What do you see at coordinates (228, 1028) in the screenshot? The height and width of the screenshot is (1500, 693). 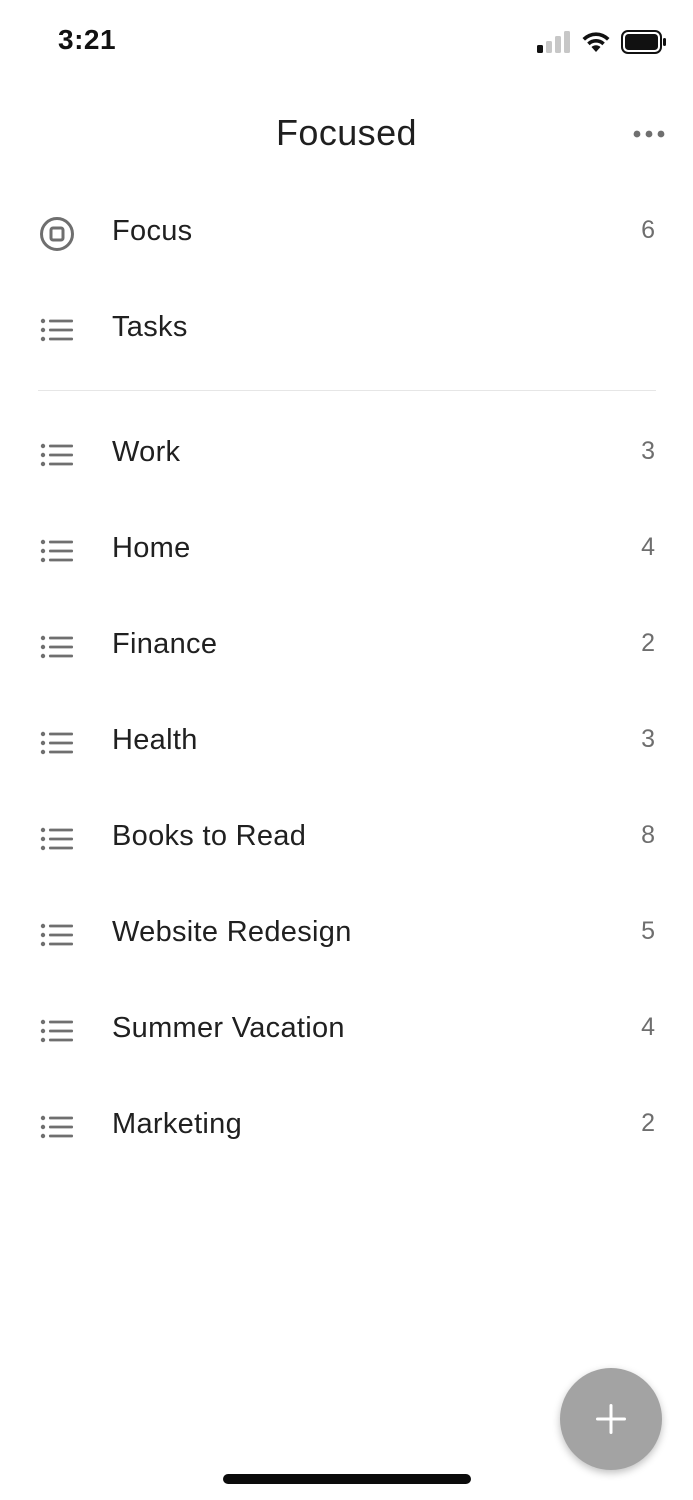 I see `list-item-label: Summer Vacation` at bounding box center [228, 1028].